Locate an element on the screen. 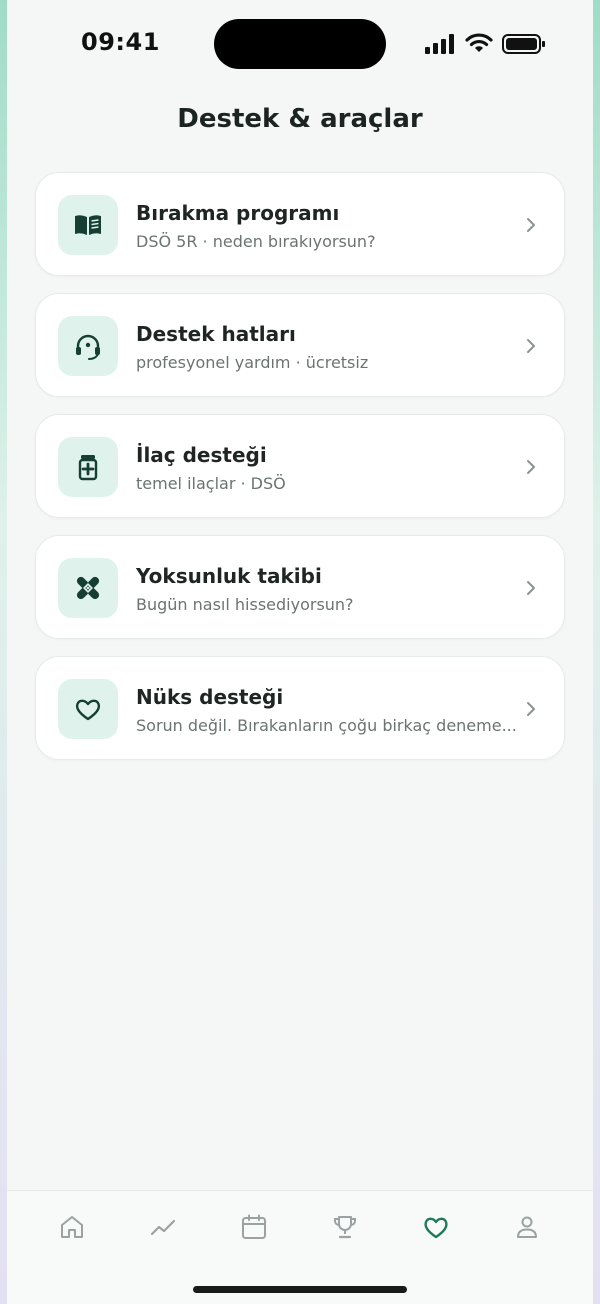 This screenshot has width=600, height=1304. tab-home is located at coordinates (72, 1227).